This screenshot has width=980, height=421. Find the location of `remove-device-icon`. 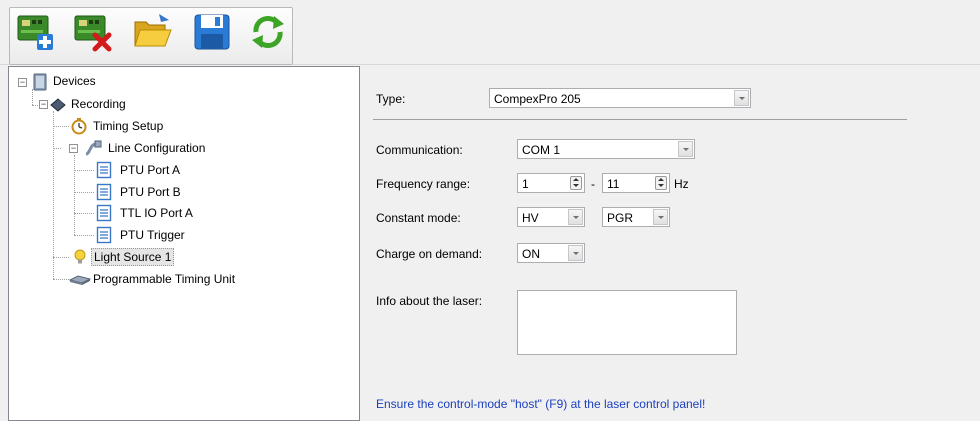

remove-device-icon is located at coordinates (93, 33).